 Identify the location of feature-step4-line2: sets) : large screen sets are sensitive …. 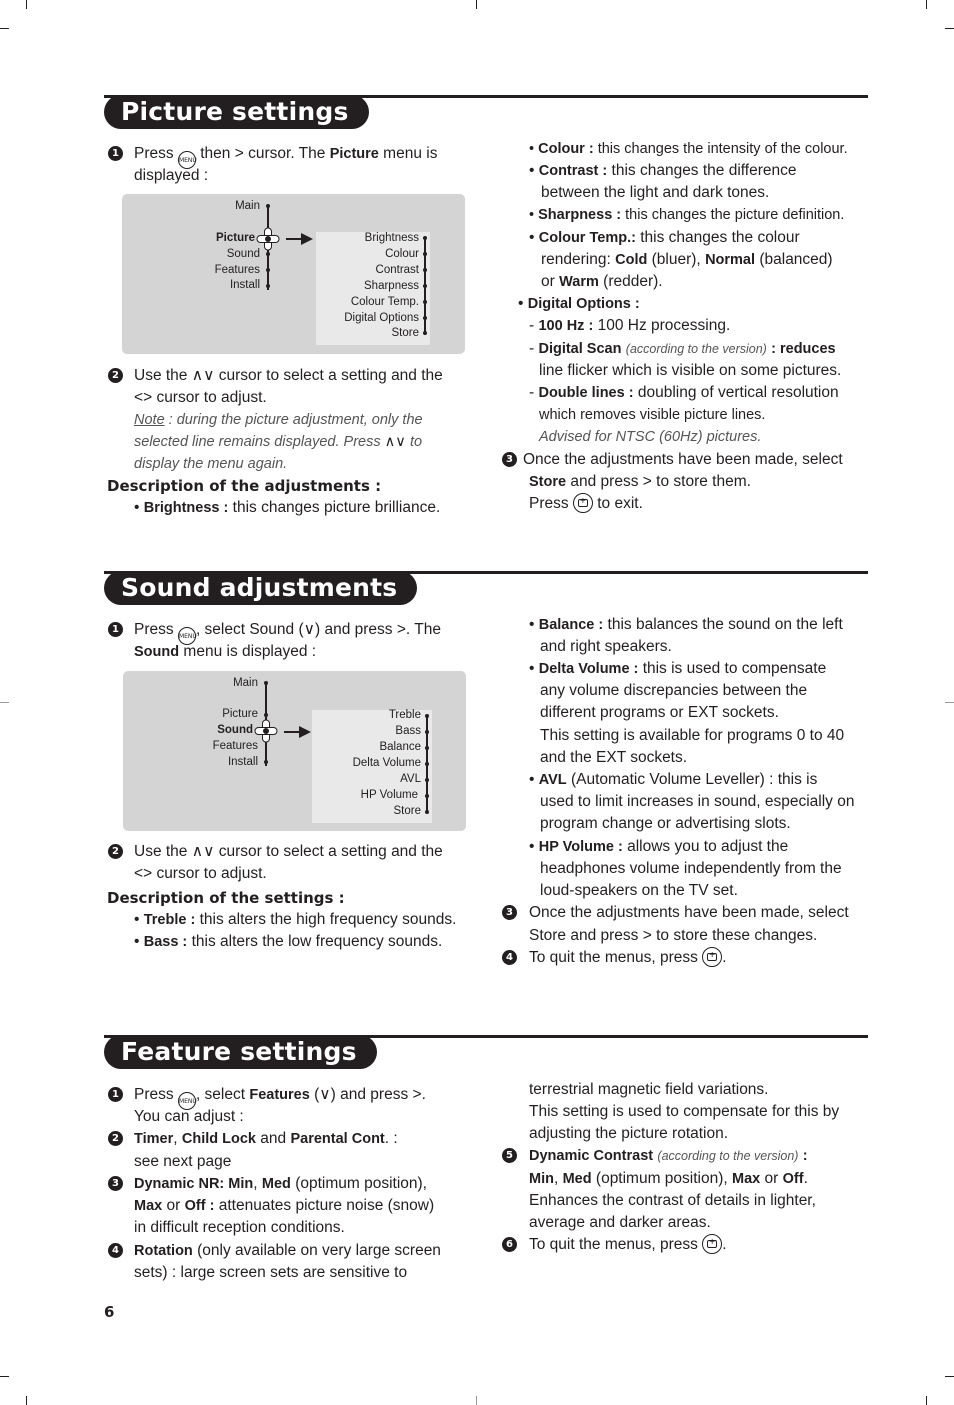
(271, 1272).